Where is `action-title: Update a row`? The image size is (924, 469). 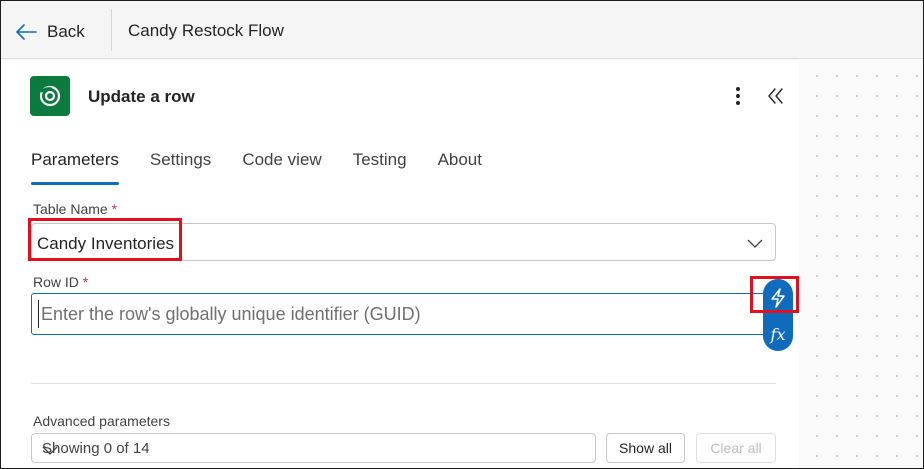
action-title: Update a row is located at coordinates (141, 96).